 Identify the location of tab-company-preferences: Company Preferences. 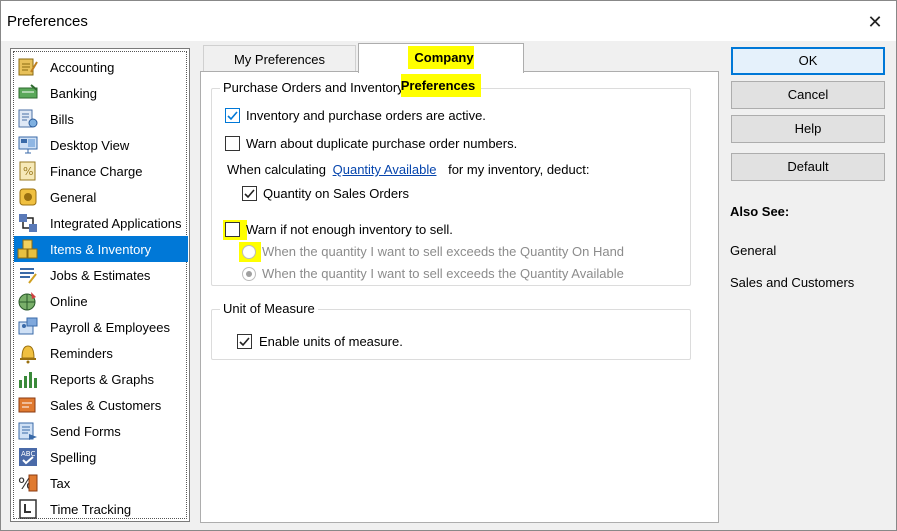
(441, 70).